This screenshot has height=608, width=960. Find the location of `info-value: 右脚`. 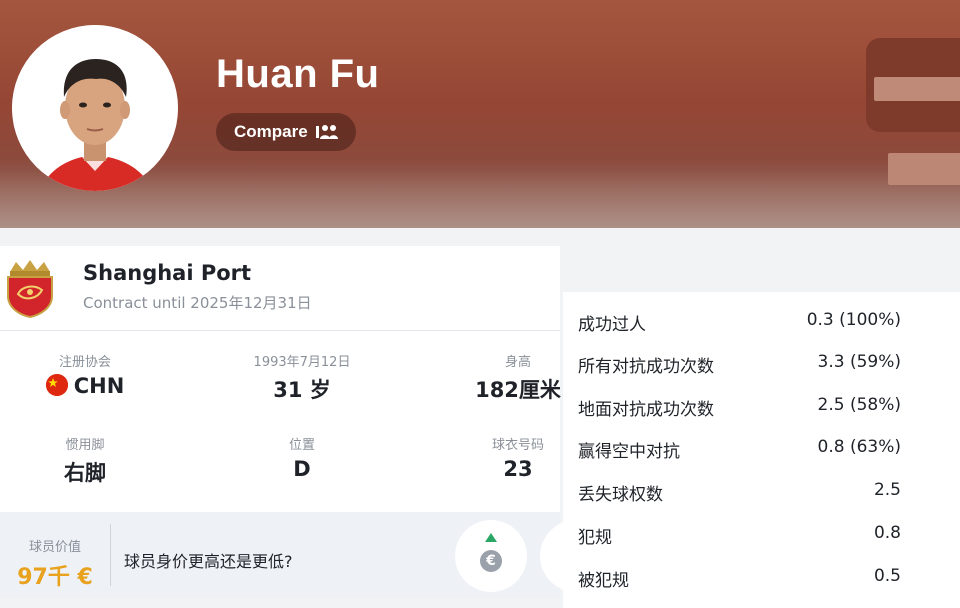

info-value: 右脚 is located at coordinates (85, 473).